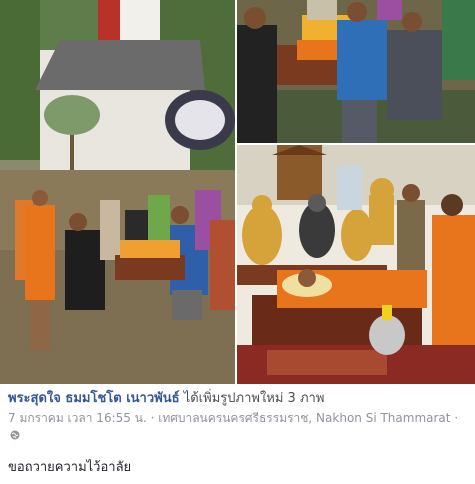  Describe the element at coordinates (15, 436) in the screenshot. I see `globe-icon` at that location.